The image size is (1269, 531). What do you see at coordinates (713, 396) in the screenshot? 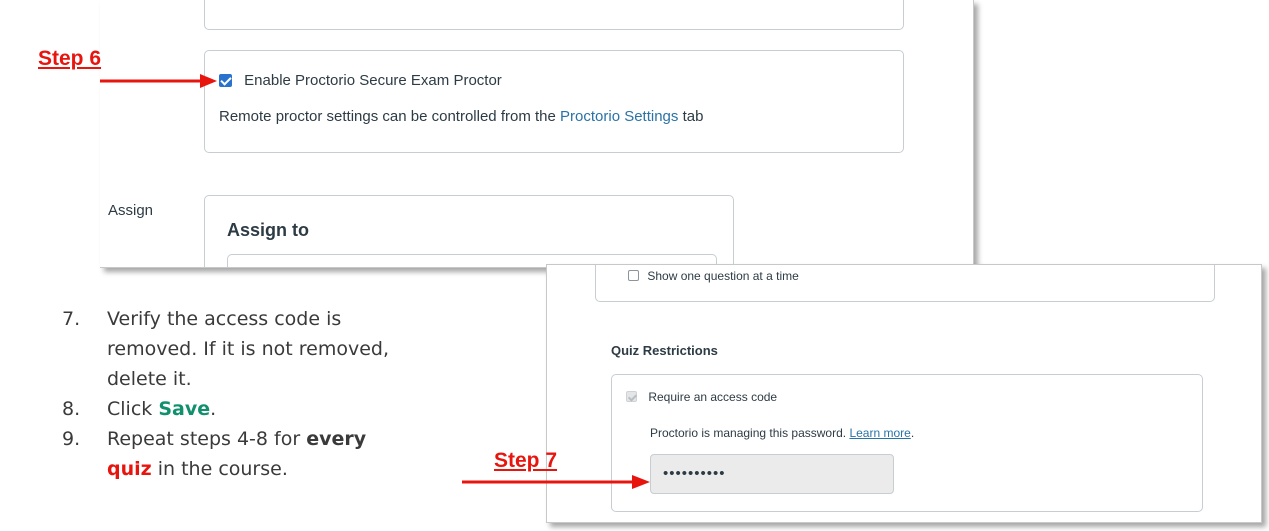
I see `access-code-label: Require an access code` at bounding box center [713, 396].